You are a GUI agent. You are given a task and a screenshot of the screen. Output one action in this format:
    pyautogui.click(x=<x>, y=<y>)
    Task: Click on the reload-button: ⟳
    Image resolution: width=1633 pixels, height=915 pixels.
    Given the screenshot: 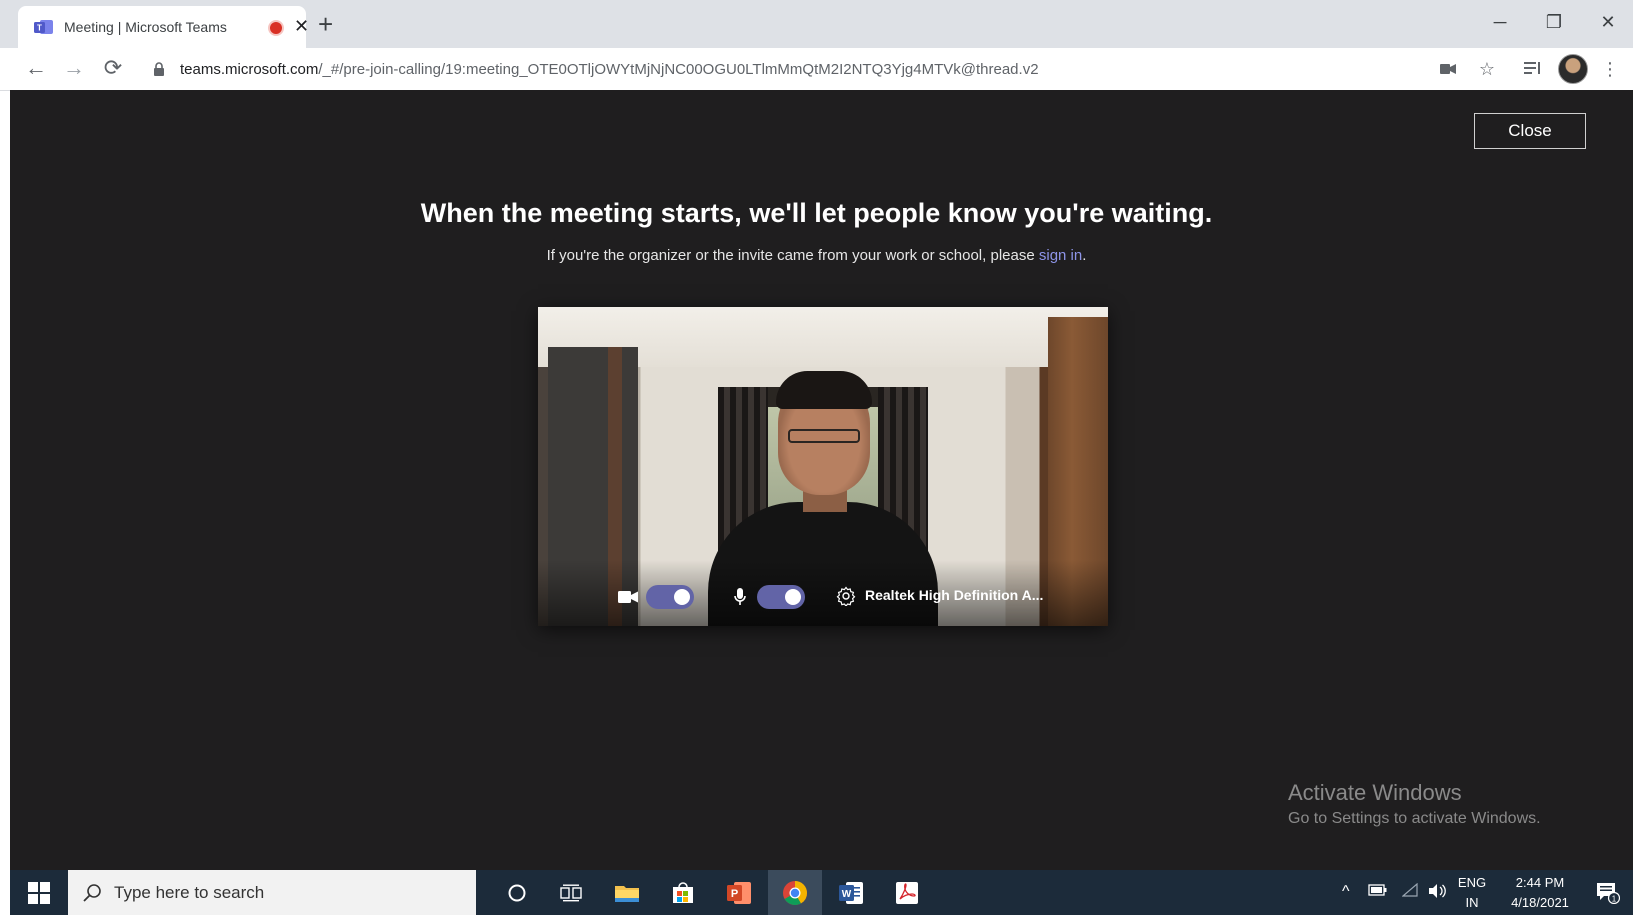 What is the action you would take?
    pyautogui.click(x=113, y=68)
    